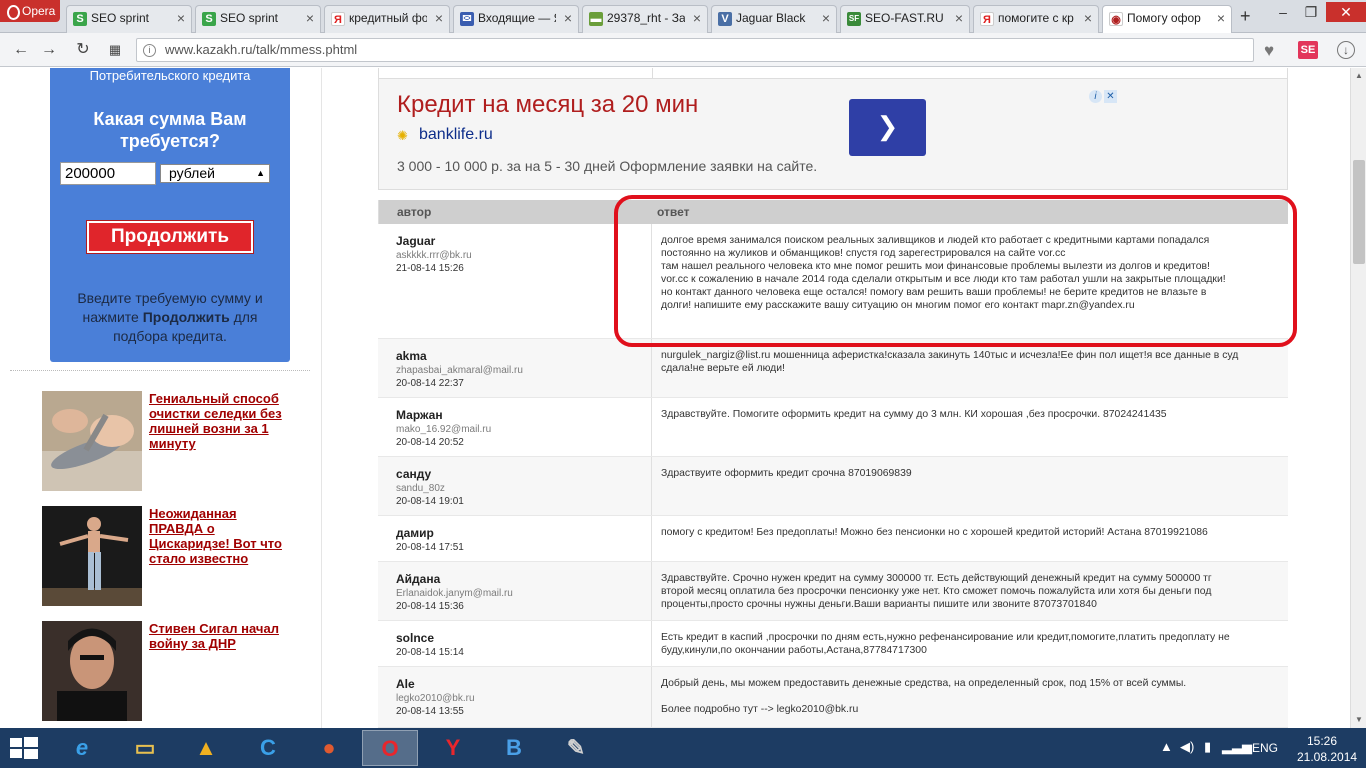  Describe the element at coordinates (49, 50) in the screenshot. I see `forward-arrow-icon: →` at that location.